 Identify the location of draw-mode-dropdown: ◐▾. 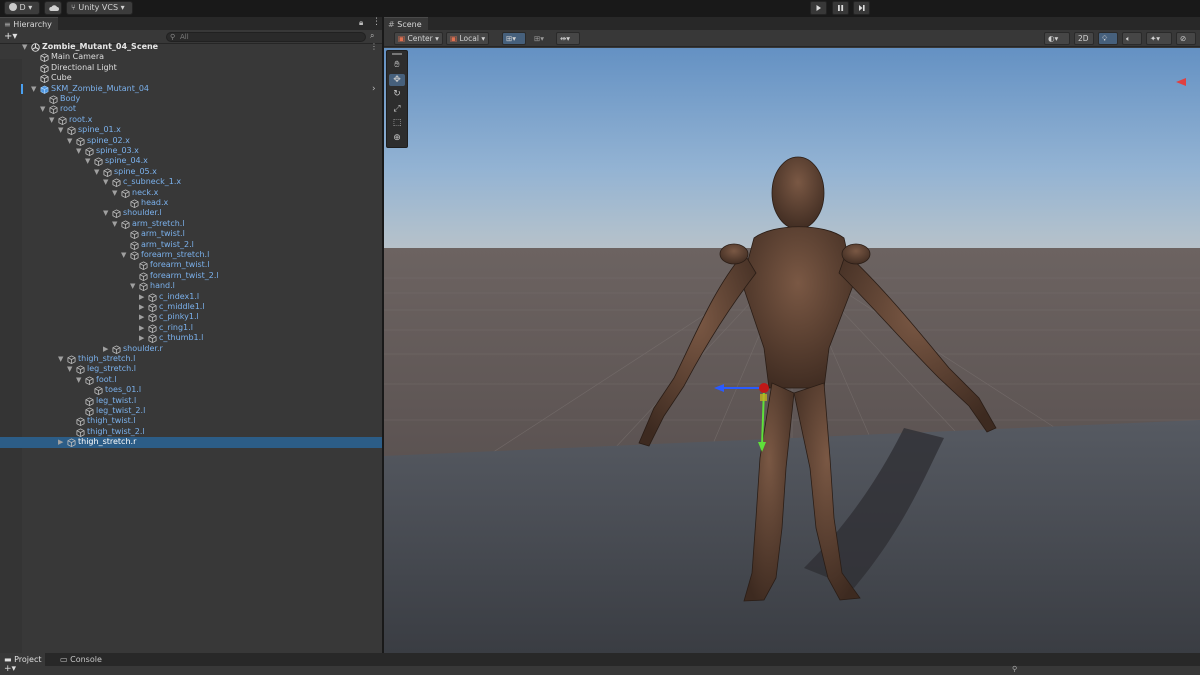
(1057, 38).